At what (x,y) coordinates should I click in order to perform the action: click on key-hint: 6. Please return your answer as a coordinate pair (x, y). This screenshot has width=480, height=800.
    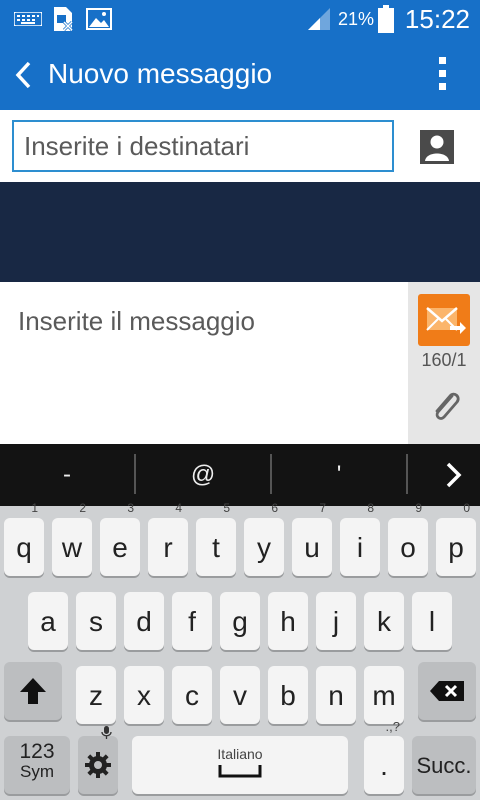
    Looking at the image, I should click on (274, 508).